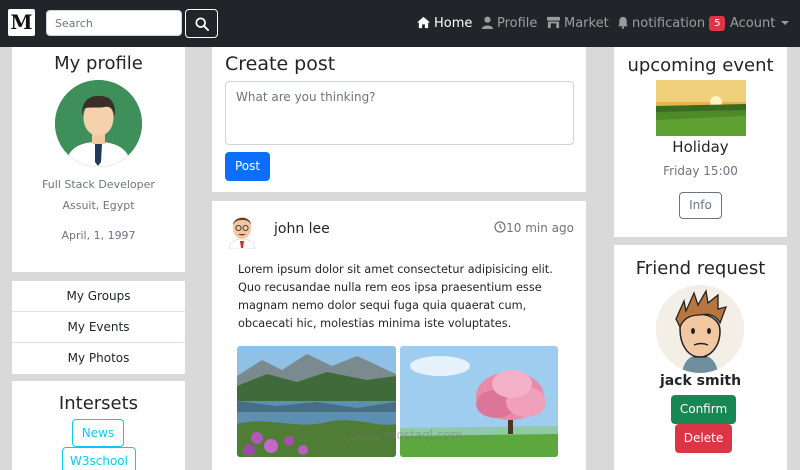 The image size is (800, 470). I want to click on post-textarea: What are you thinking?, so click(399, 113).